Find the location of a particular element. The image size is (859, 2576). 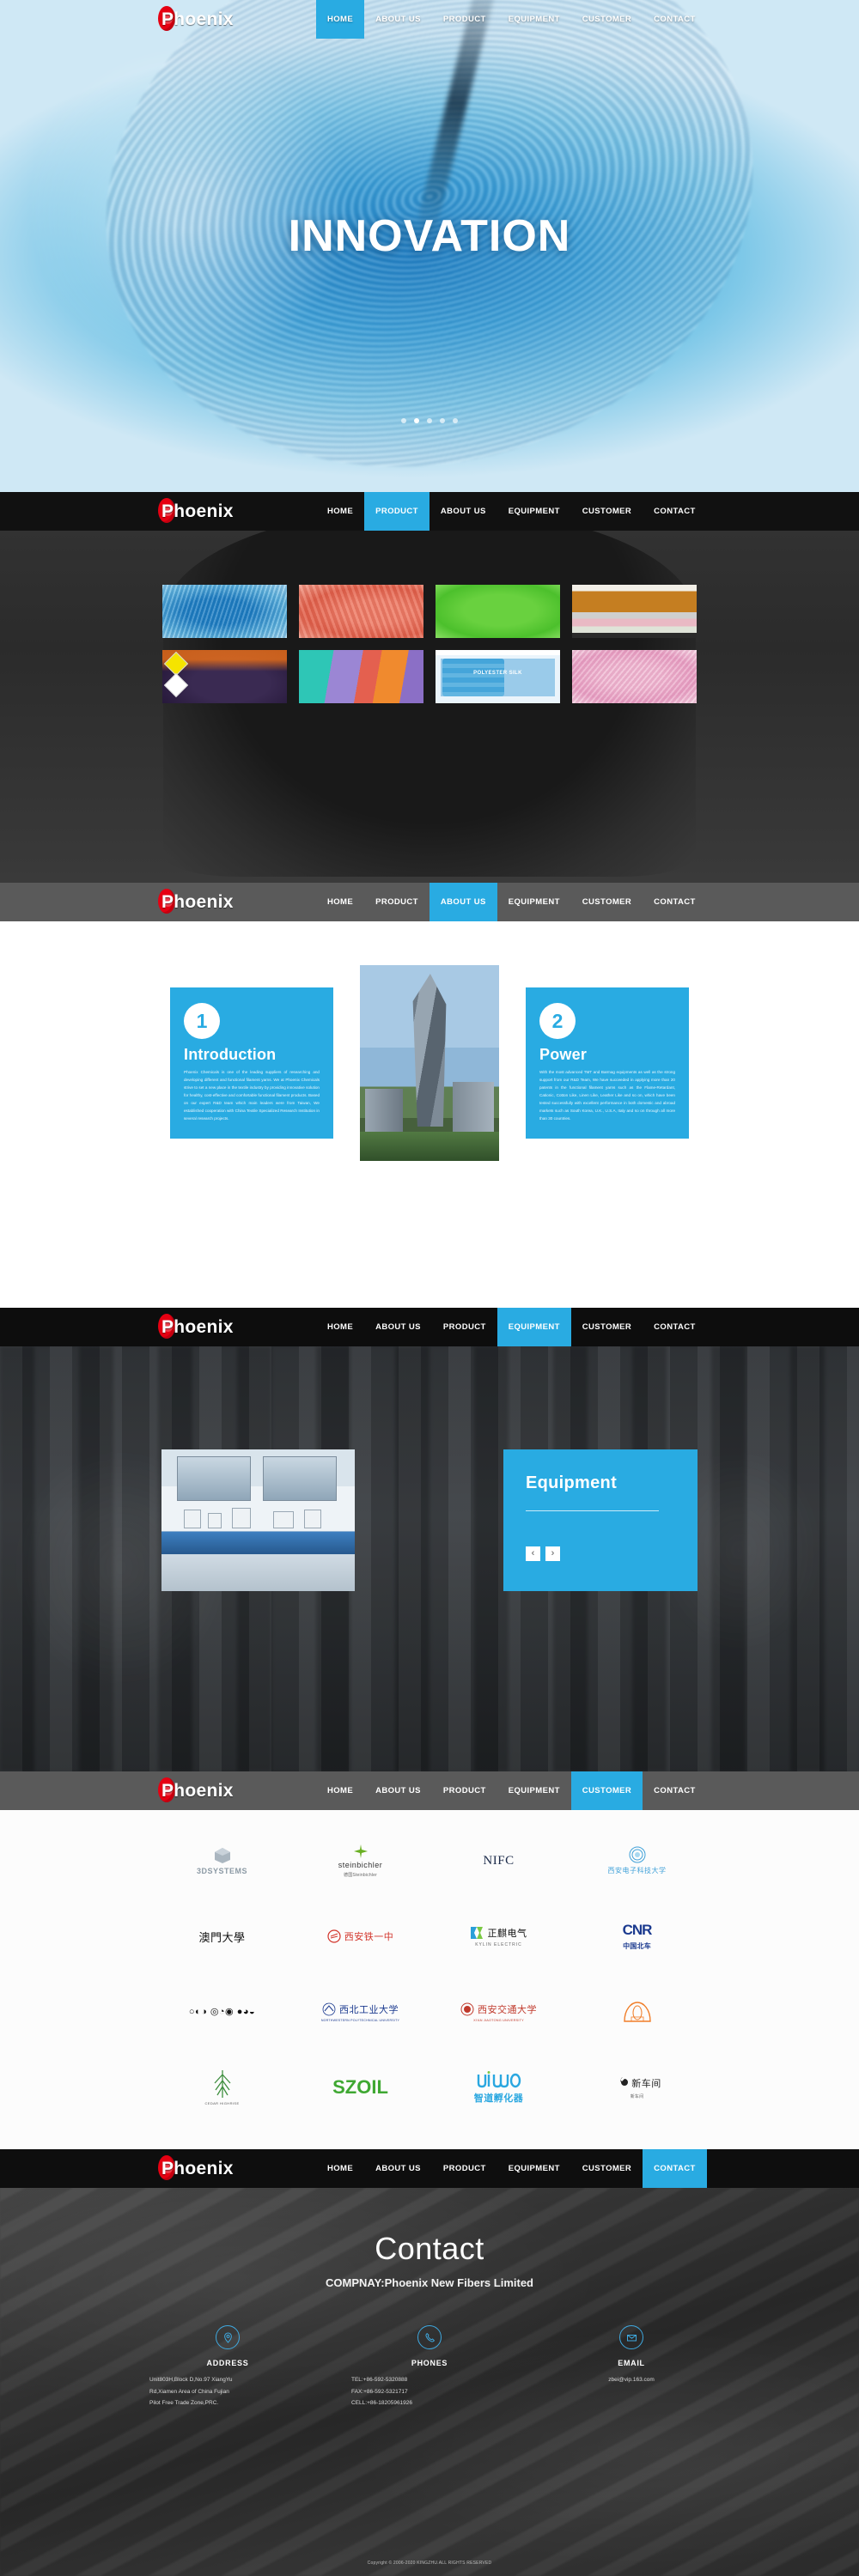

customer-logo-label: 3DSYSTEMS is located at coordinates (221, 1871).